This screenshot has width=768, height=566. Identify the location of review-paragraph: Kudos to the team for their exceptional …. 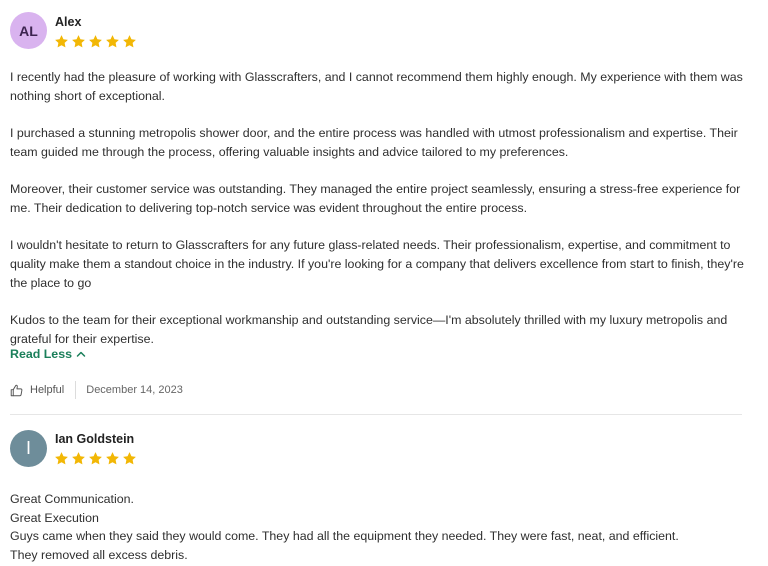
(369, 329).